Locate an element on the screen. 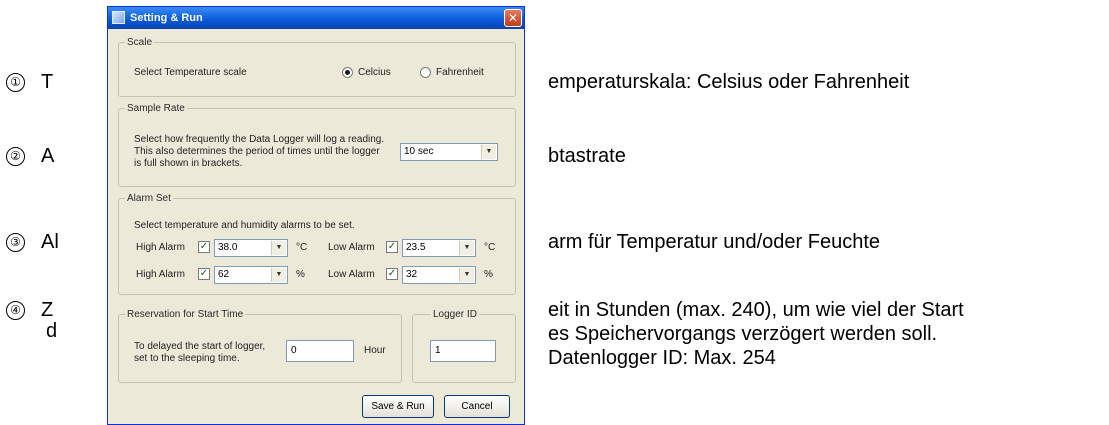 The width and height of the screenshot is (1109, 425). annotation-letter: Al is located at coordinates (50, 242).